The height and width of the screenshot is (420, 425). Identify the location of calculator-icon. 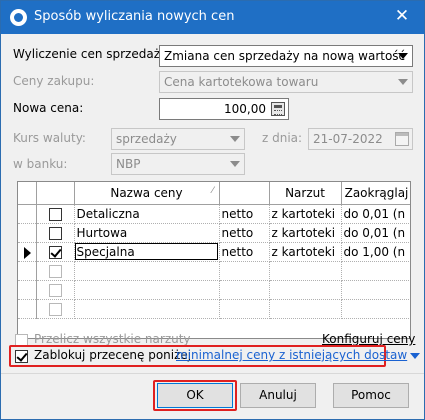
(278, 109).